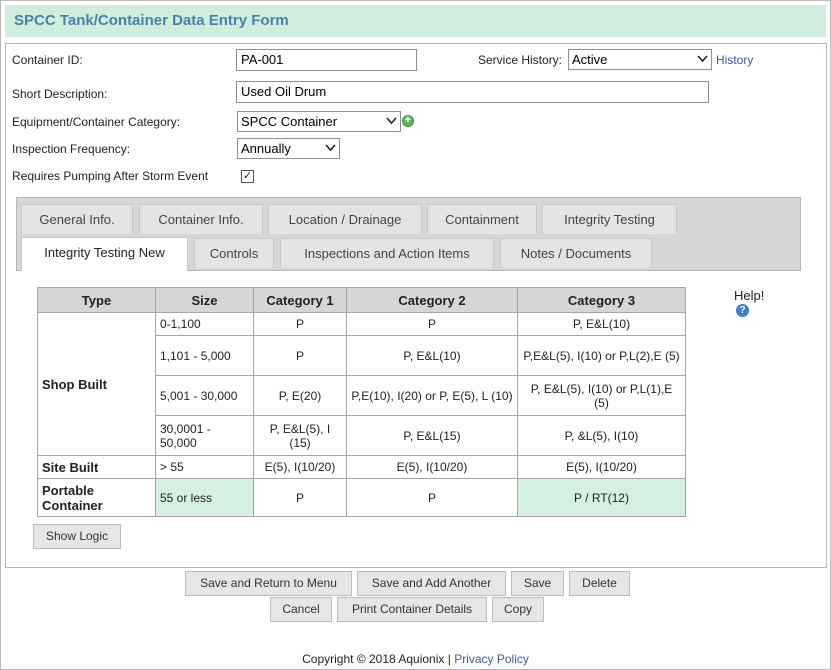 The width and height of the screenshot is (831, 670). What do you see at coordinates (432, 300) in the screenshot?
I see `header-category-2: Category 2` at bounding box center [432, 300].